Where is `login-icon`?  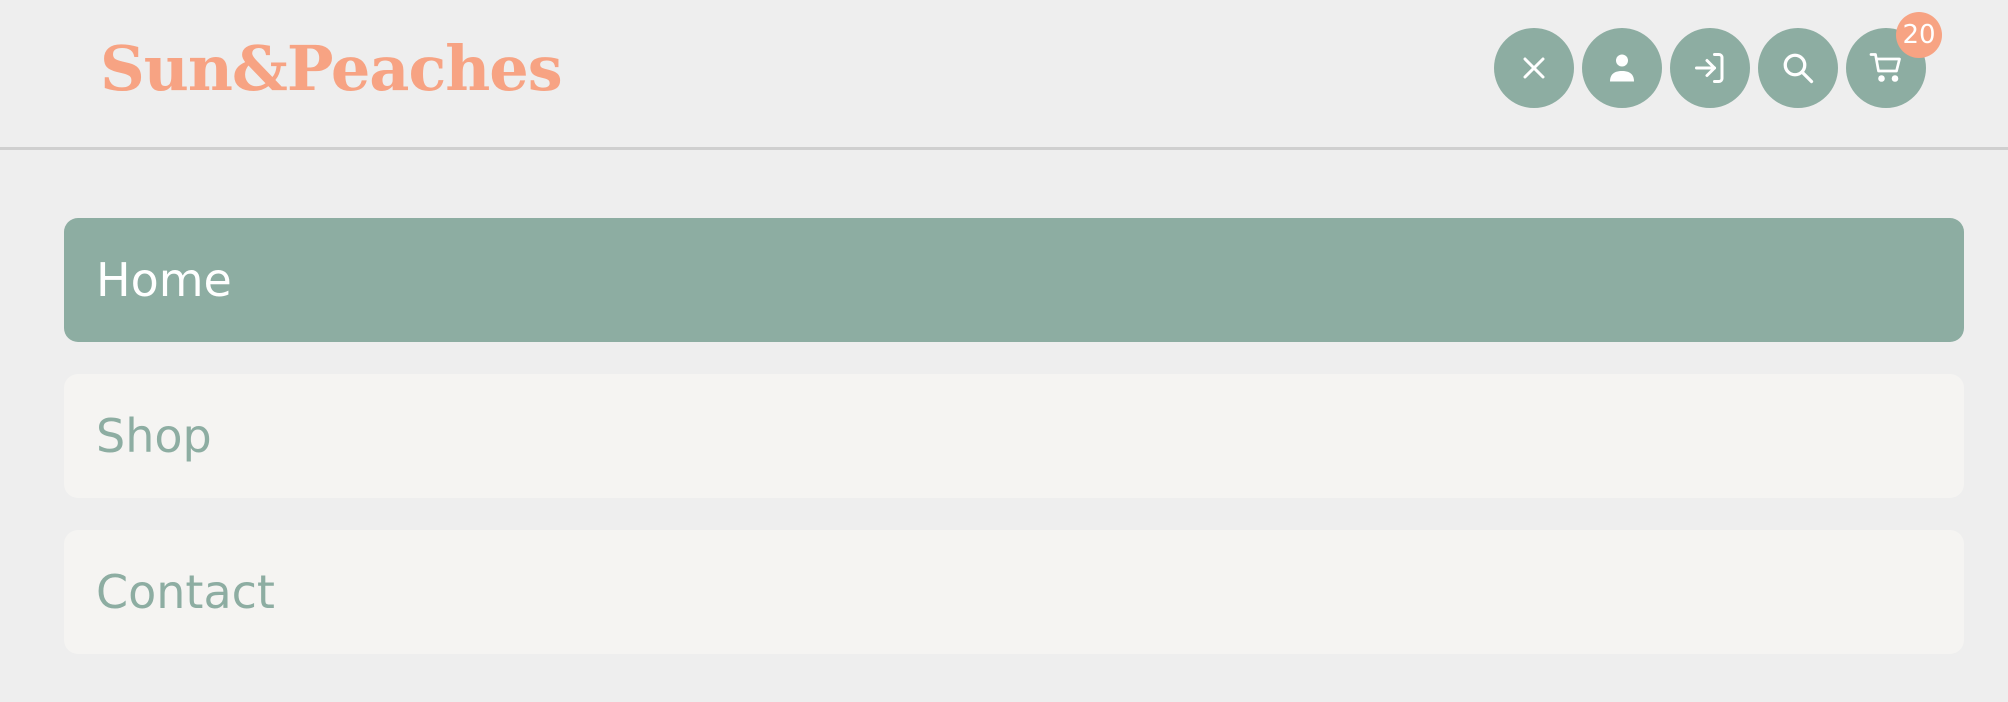
login-icon is located at coordinates (1709, 68).